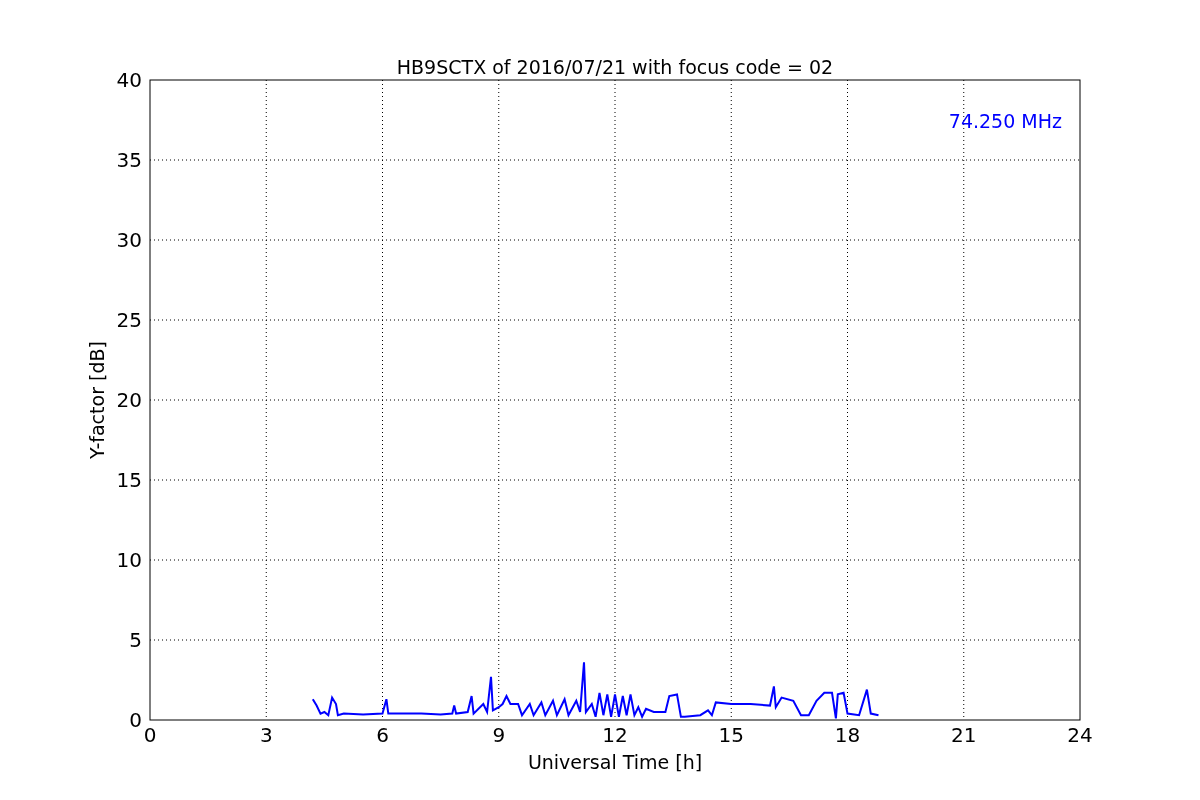 This screenshot has height=800, width=1200. Describe the element at coordinates (615, 762) in the screenshot. I see `x-axis-label: Universal Time [h]` at that location.